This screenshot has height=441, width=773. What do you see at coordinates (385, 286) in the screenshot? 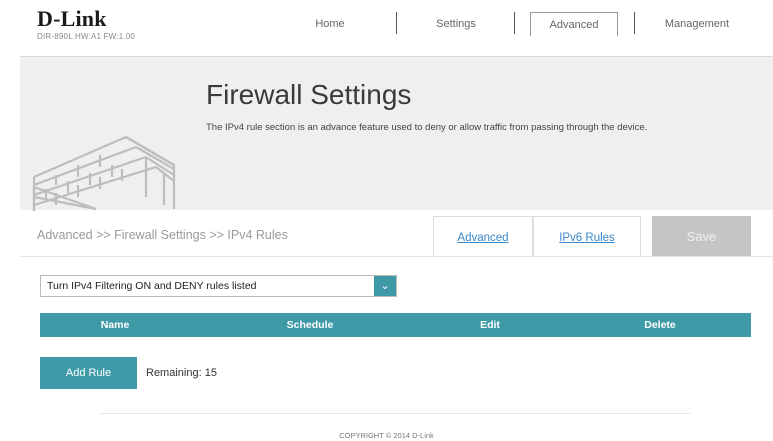
I see `chevron-down-icon: ⌄` at bounding box center [385, 286].